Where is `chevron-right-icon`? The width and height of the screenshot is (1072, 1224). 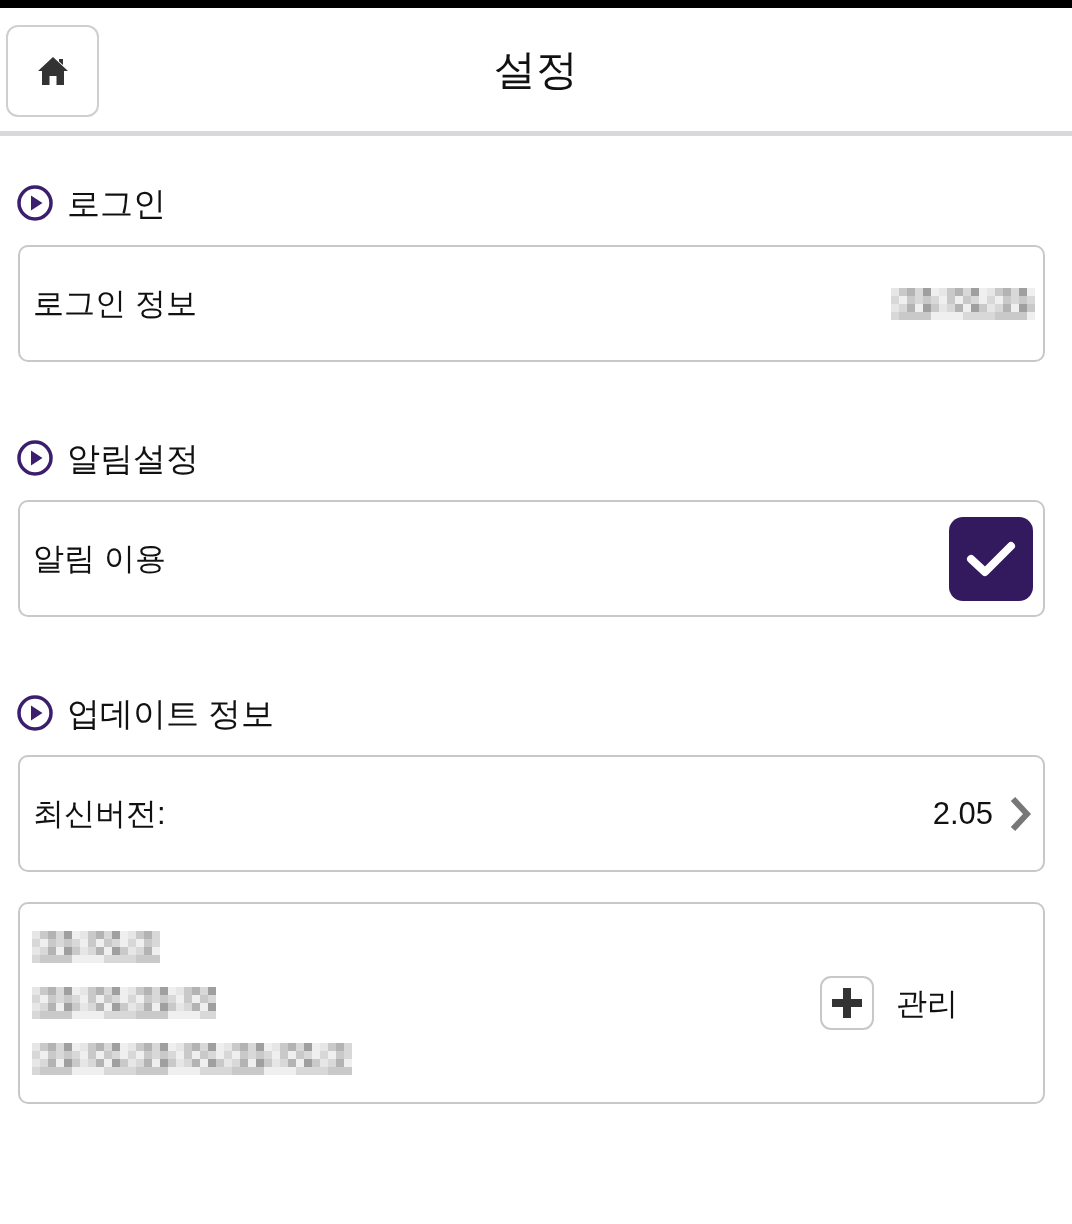
chevron-right-icon is located at coordinates (1020, 813).